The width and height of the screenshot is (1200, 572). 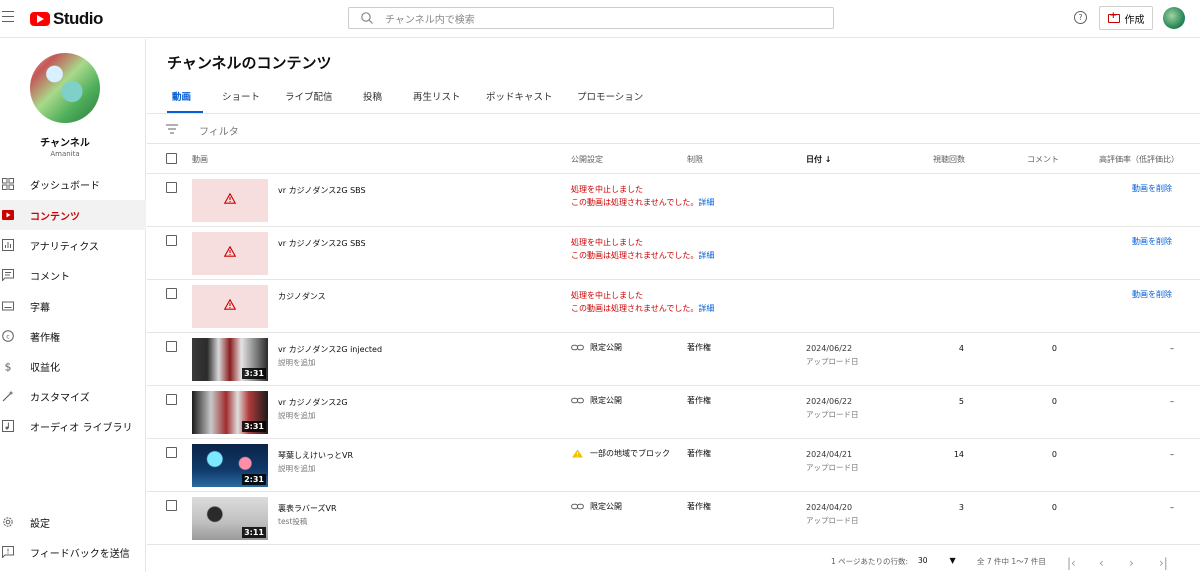 I want to click on video-title: 裏表ラバーズVR, so click(x=307, y=508).